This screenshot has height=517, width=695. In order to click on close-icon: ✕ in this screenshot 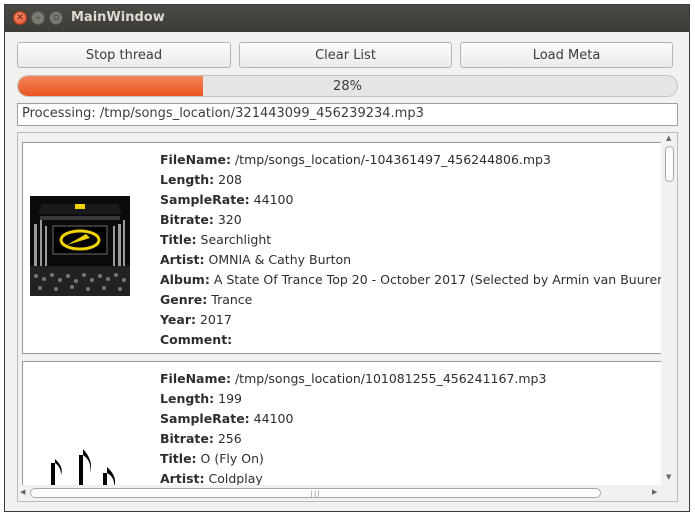, I will do `click(20, 17)`.